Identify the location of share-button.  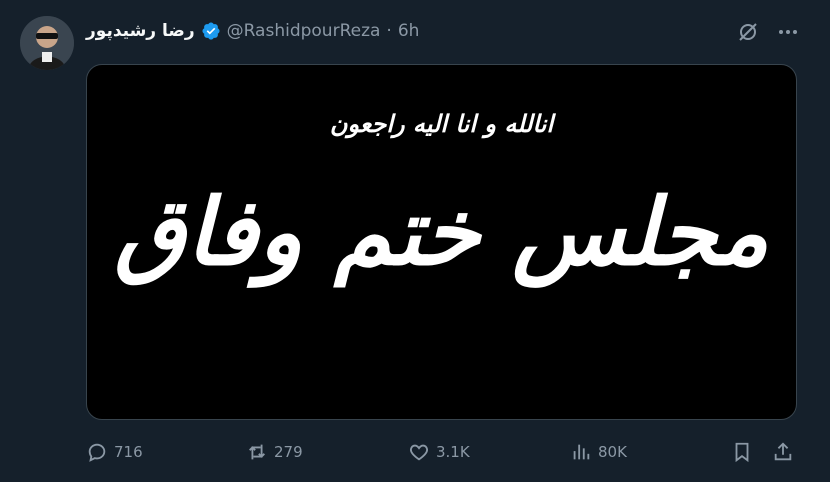
(783, 452).